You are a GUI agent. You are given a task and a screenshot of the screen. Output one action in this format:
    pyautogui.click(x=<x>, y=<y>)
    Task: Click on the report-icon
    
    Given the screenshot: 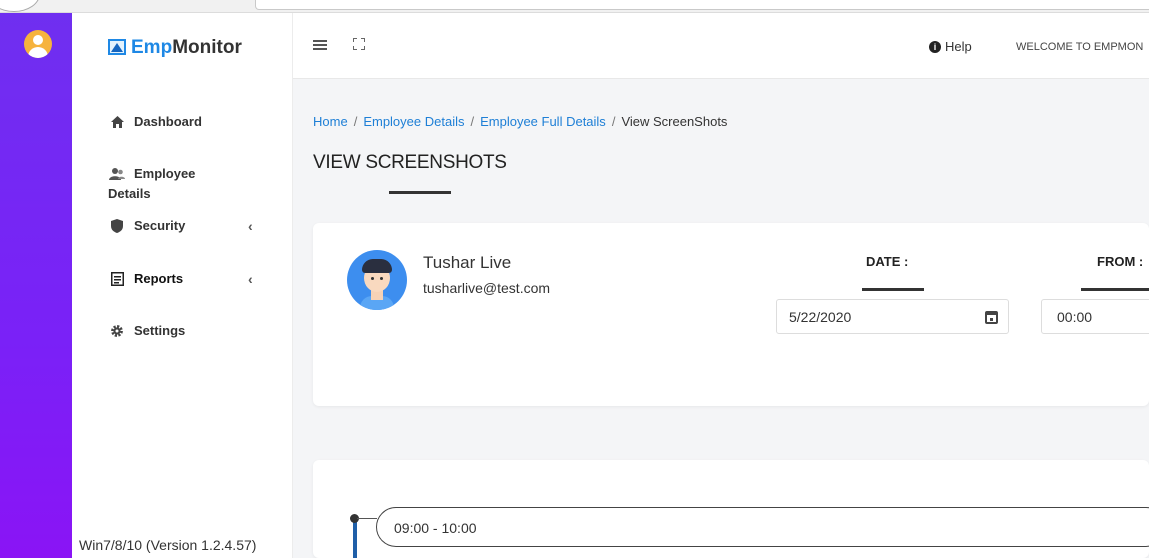 What is the action you would take?
    pyautogui.click(x=117, y=279)
    